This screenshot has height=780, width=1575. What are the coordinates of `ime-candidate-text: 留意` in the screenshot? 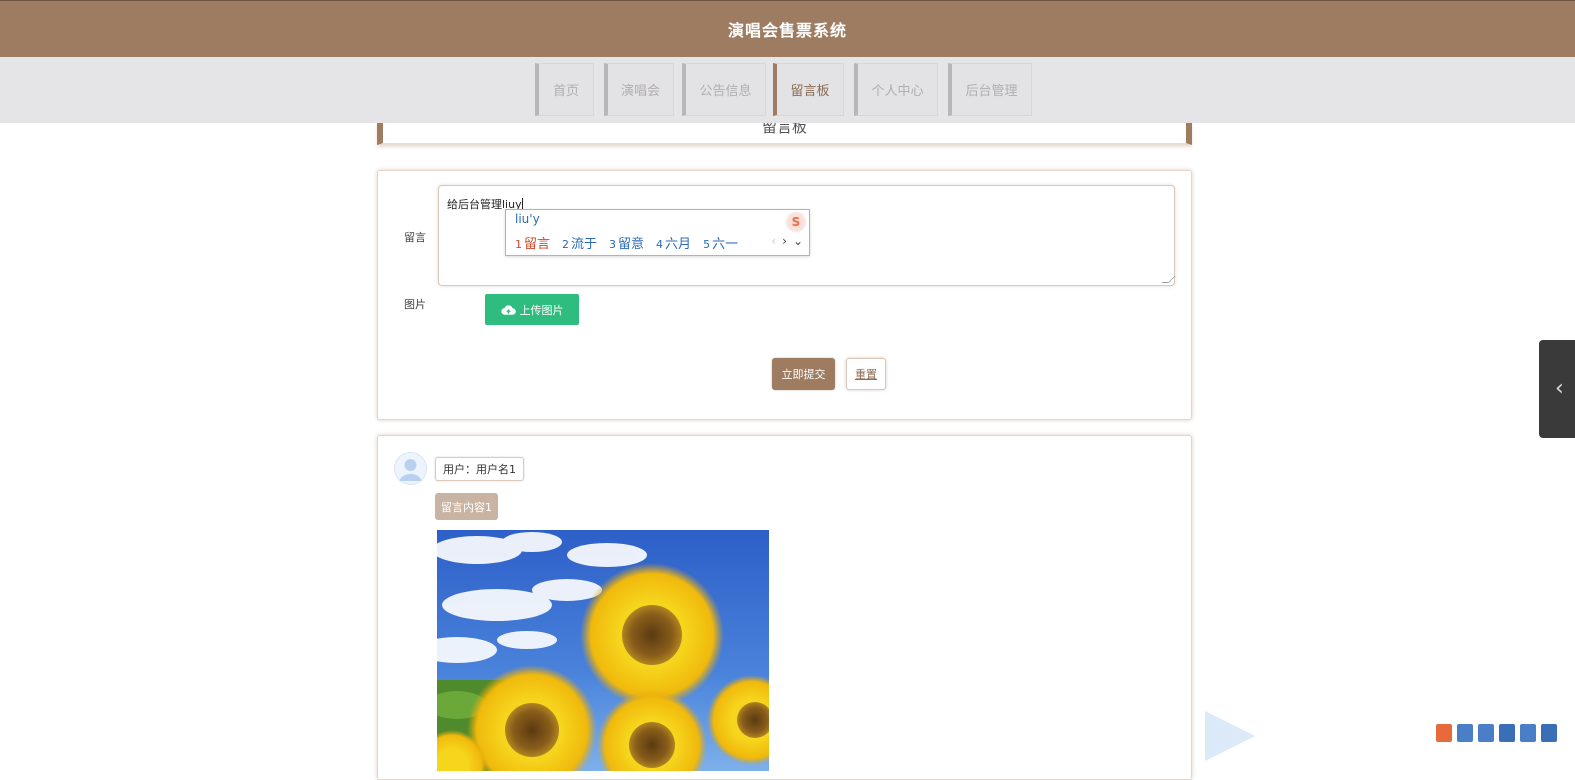 It's located at (631, 244).